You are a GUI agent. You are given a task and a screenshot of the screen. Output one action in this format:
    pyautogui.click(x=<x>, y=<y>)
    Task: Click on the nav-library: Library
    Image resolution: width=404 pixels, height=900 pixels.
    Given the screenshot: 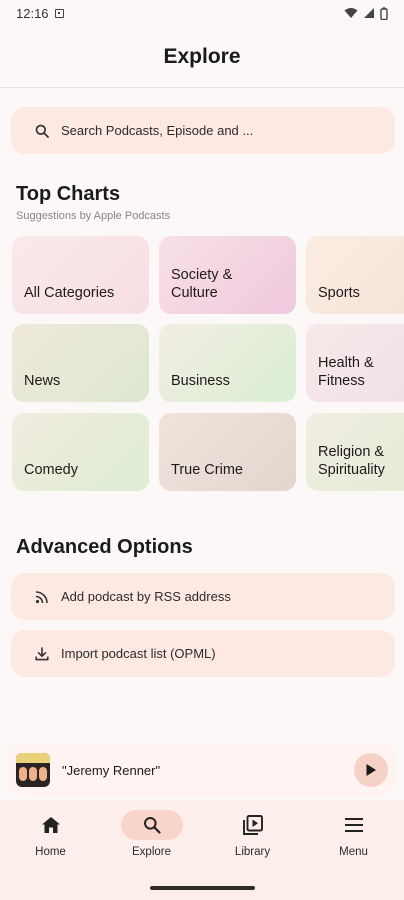 What is the action you would take?
    pyautogui.click(x=252, y=840)
    